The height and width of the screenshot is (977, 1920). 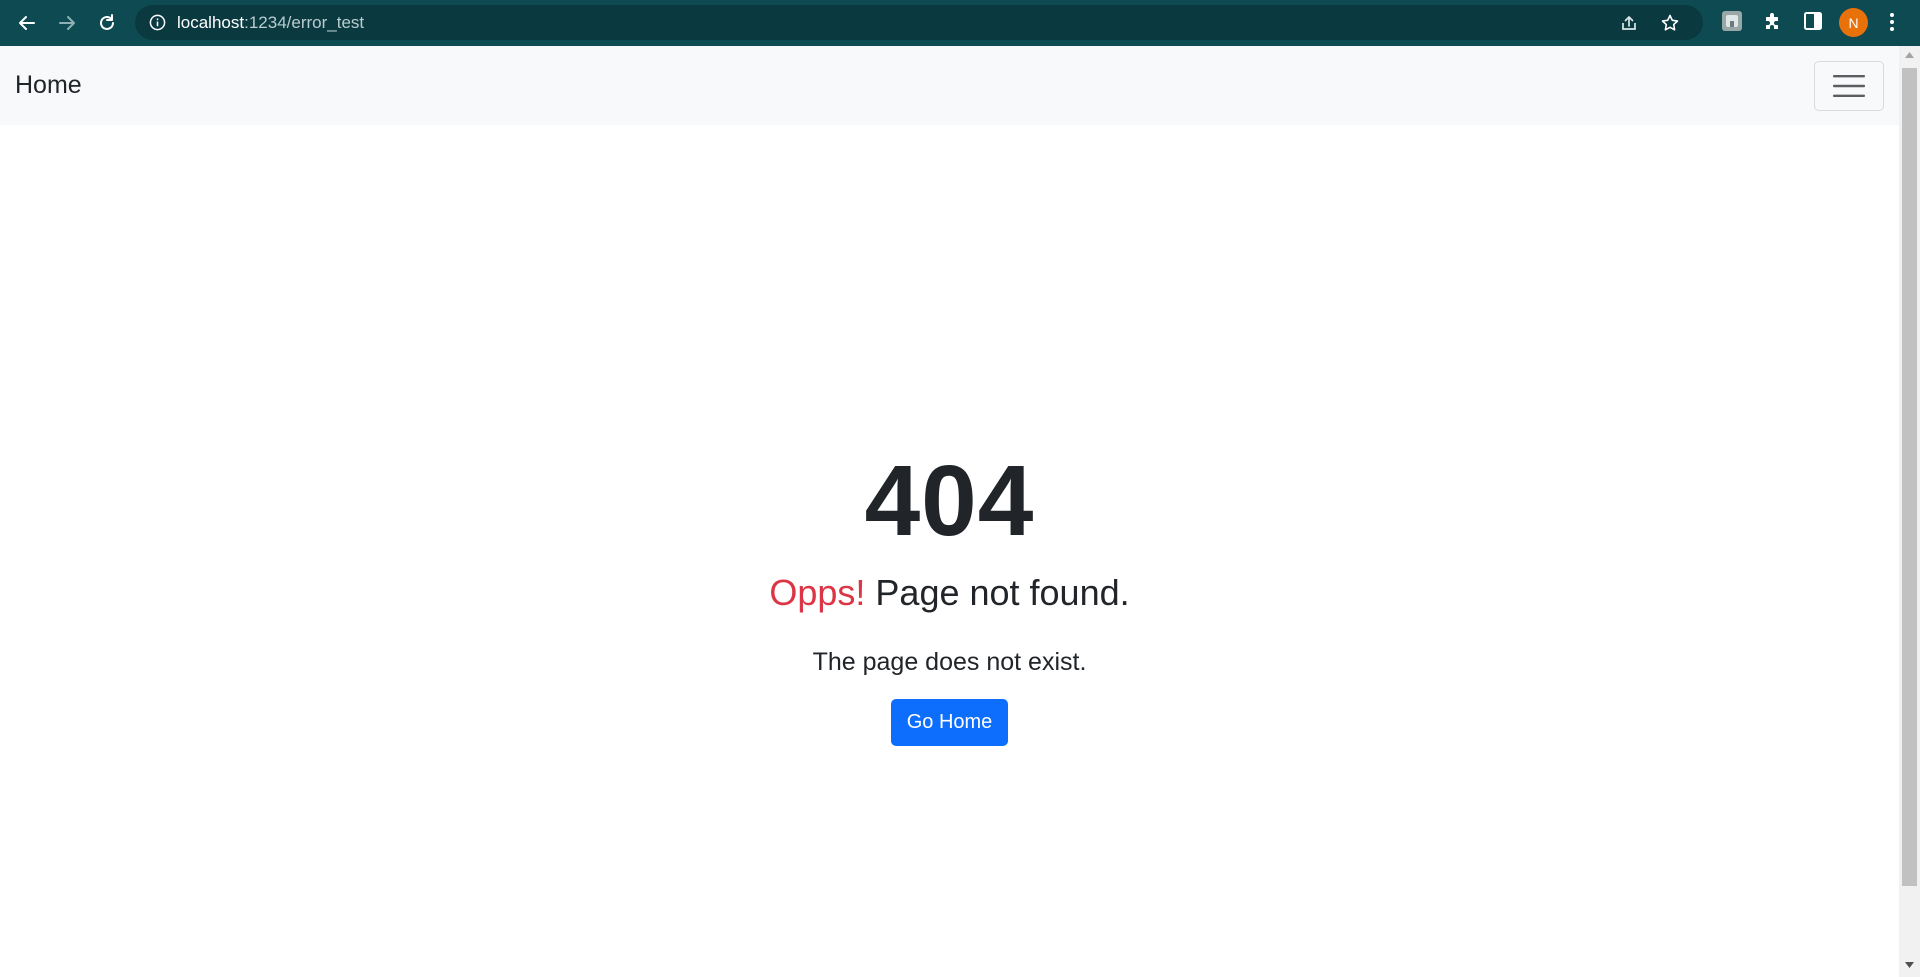 I want to click on reload-button, so click(x=107, y=23).